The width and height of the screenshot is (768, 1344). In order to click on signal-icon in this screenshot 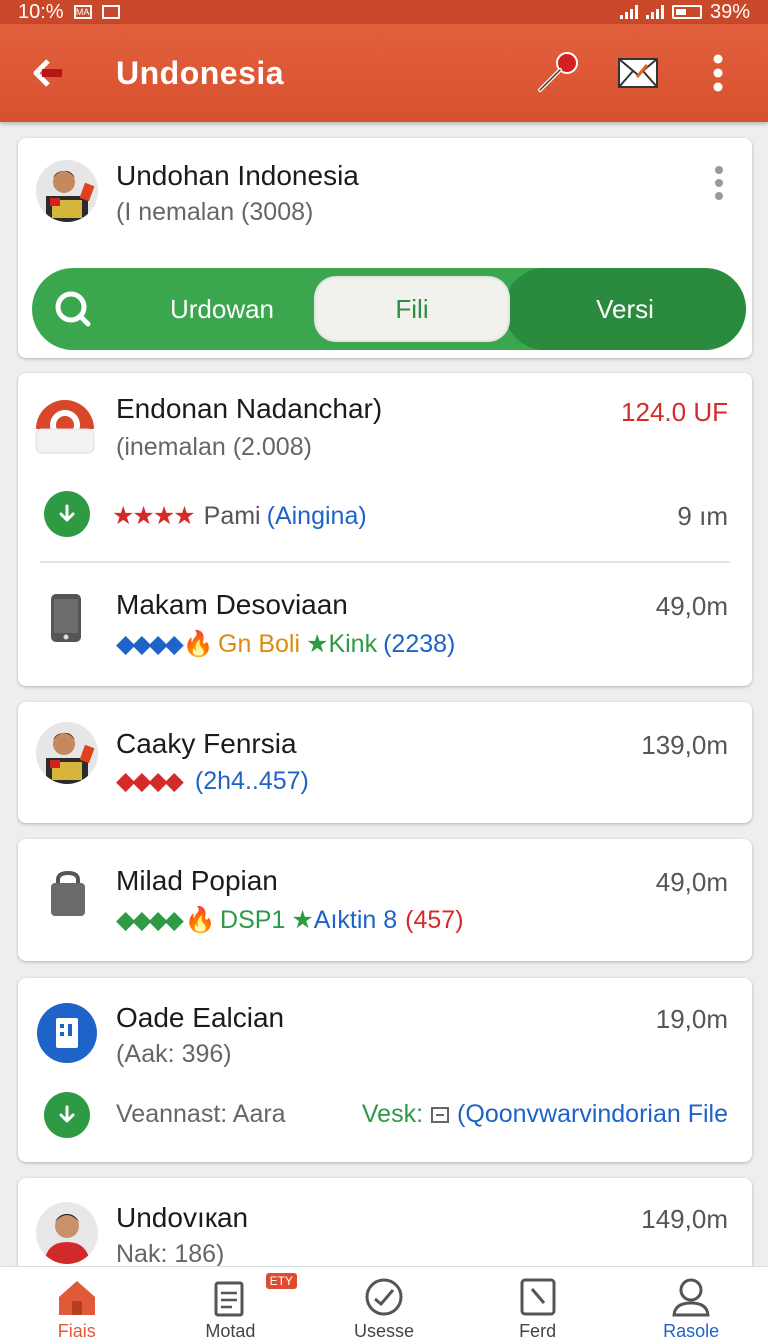, I will do `click(628, 12)`.